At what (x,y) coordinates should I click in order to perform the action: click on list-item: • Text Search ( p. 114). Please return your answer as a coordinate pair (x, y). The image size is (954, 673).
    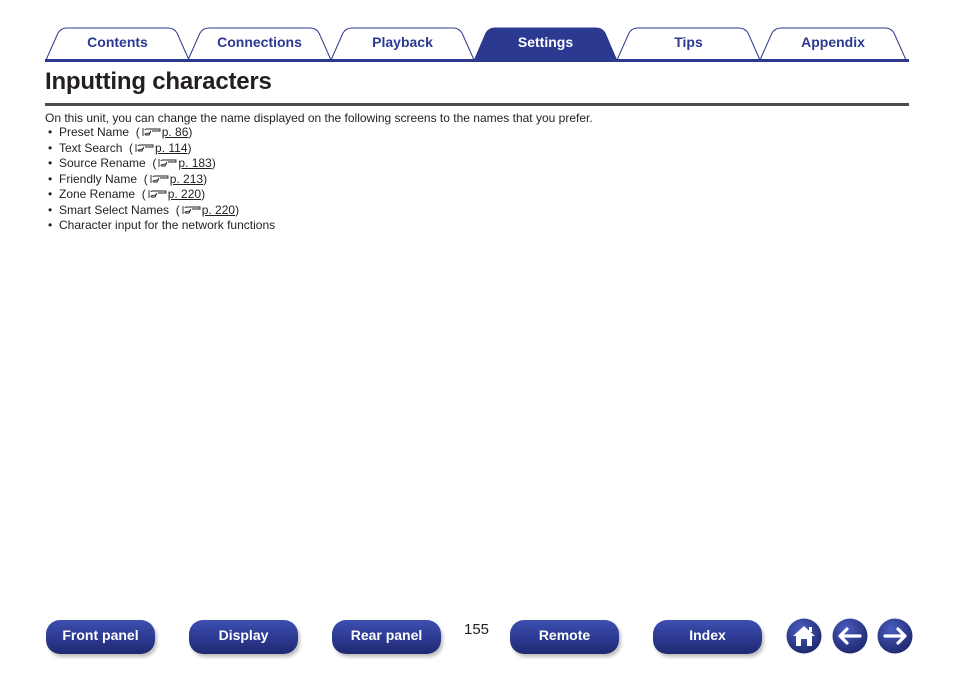
    Looking at the image, I should click on (160, 149).